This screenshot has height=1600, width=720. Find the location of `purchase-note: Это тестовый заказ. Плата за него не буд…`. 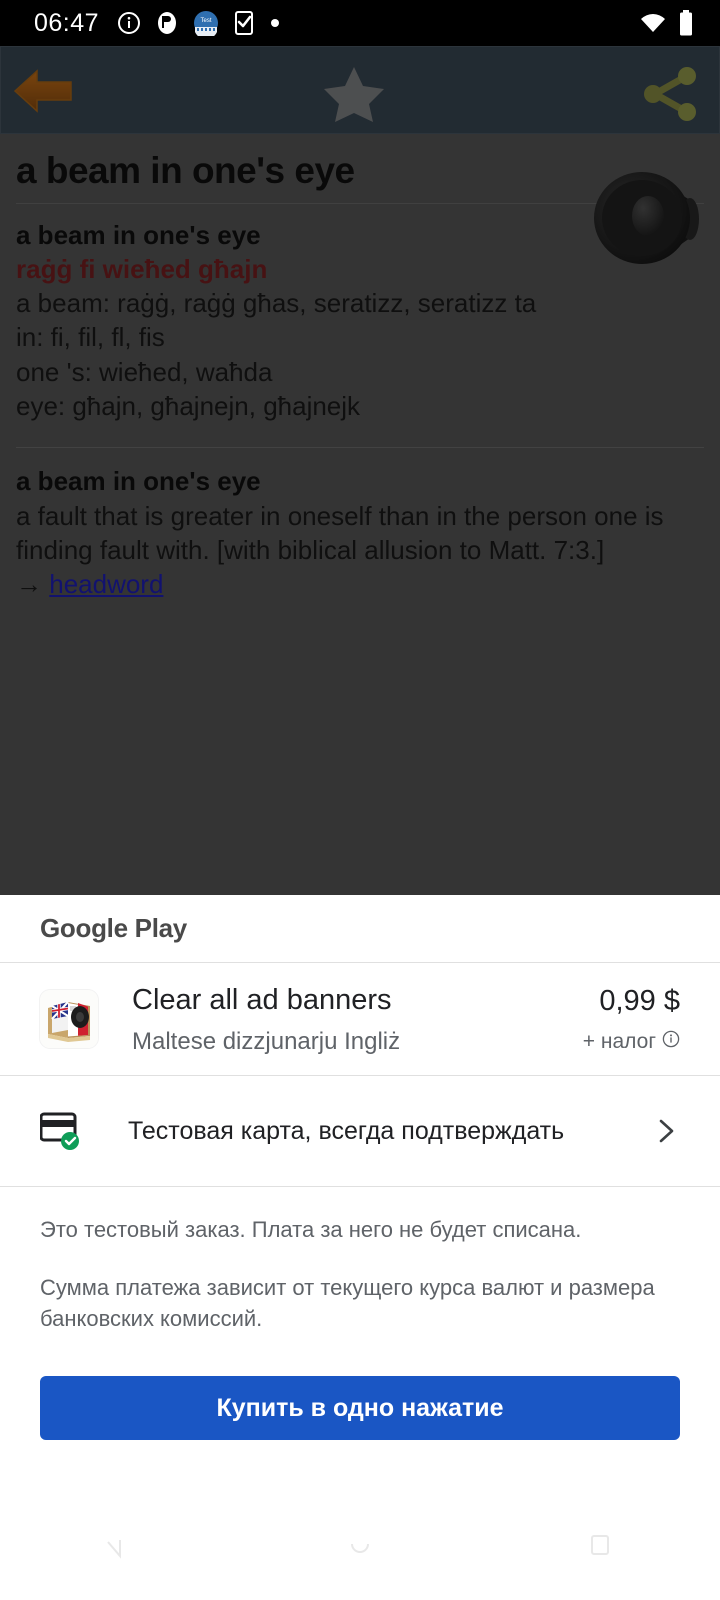

purchase-note: Это тестовый заказ. Плата за него не буд… is located at coordinates (311, 1229).